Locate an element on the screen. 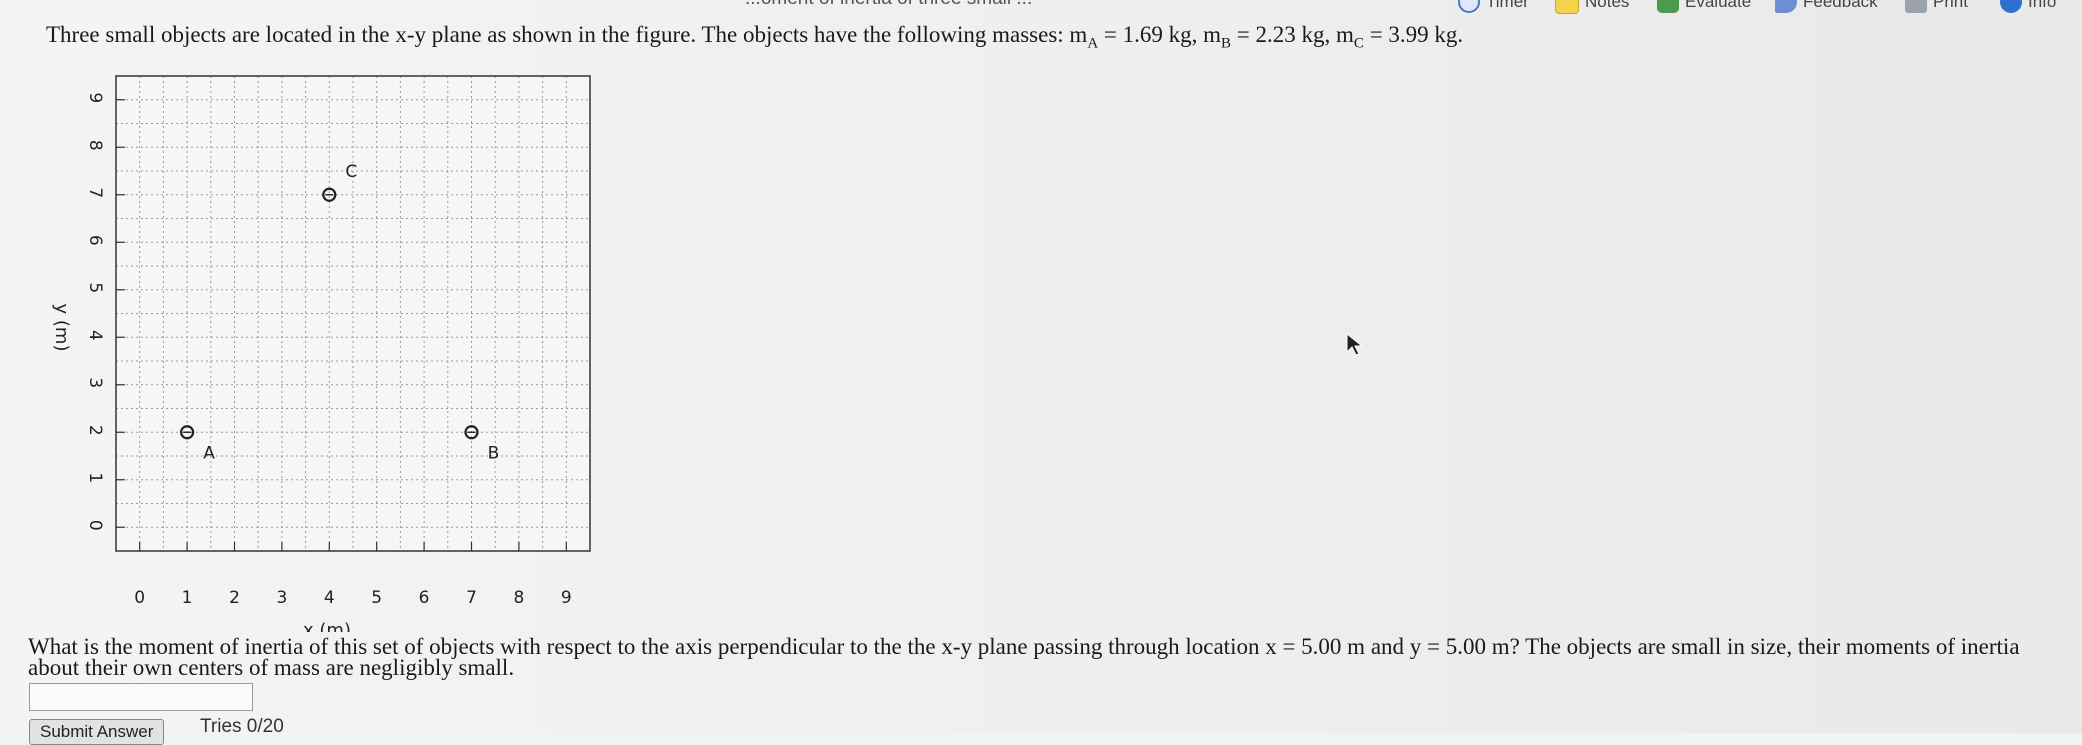 This screenshot has height=745, width=2082. notes-button: Notes is located at coordinates (1592, 7).